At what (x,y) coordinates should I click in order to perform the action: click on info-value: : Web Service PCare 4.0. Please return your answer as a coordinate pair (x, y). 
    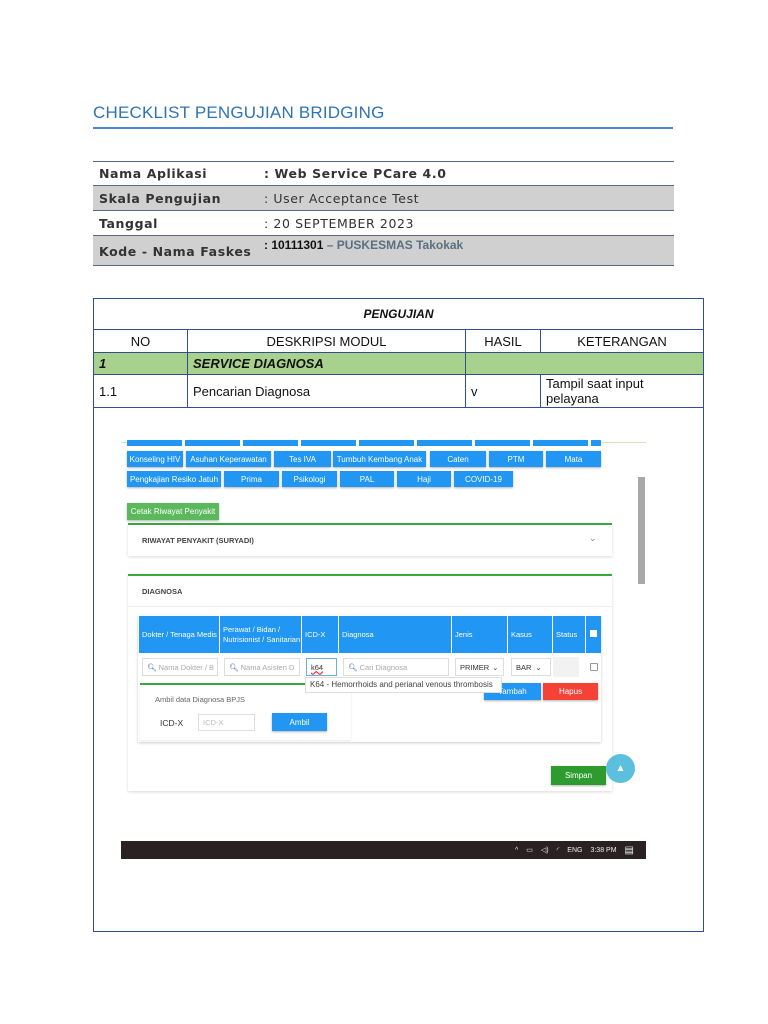
    Looking at the image, I should click on (355, 173).